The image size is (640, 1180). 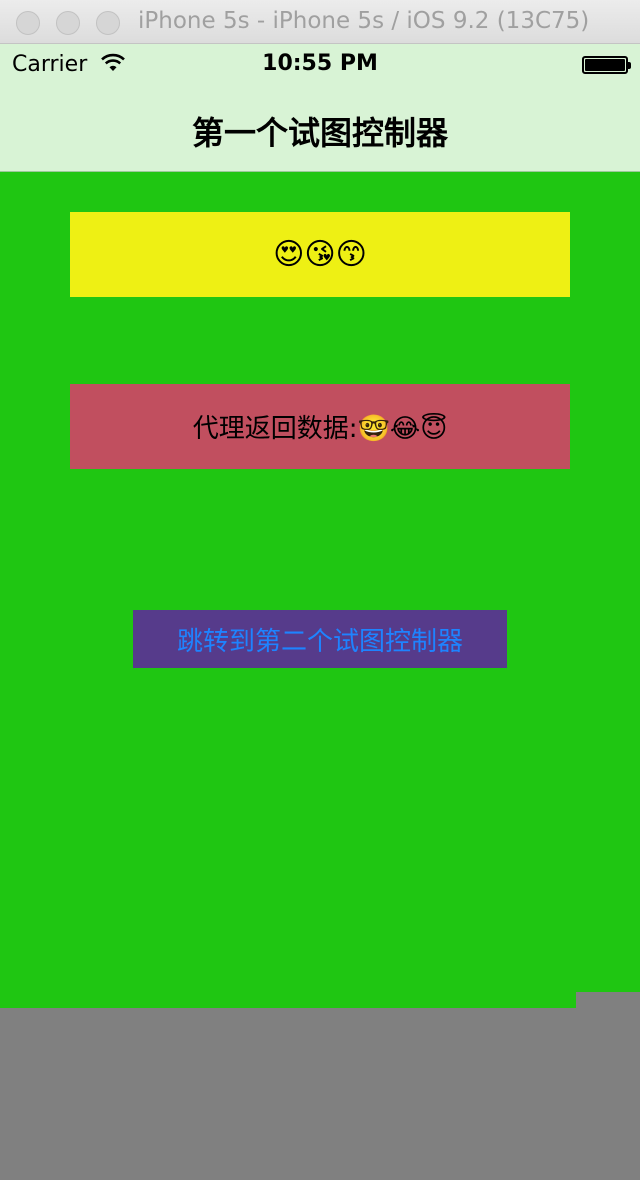 I want to click on status-bar: Carrier 10:55 PM, so click(x=320, y=65).